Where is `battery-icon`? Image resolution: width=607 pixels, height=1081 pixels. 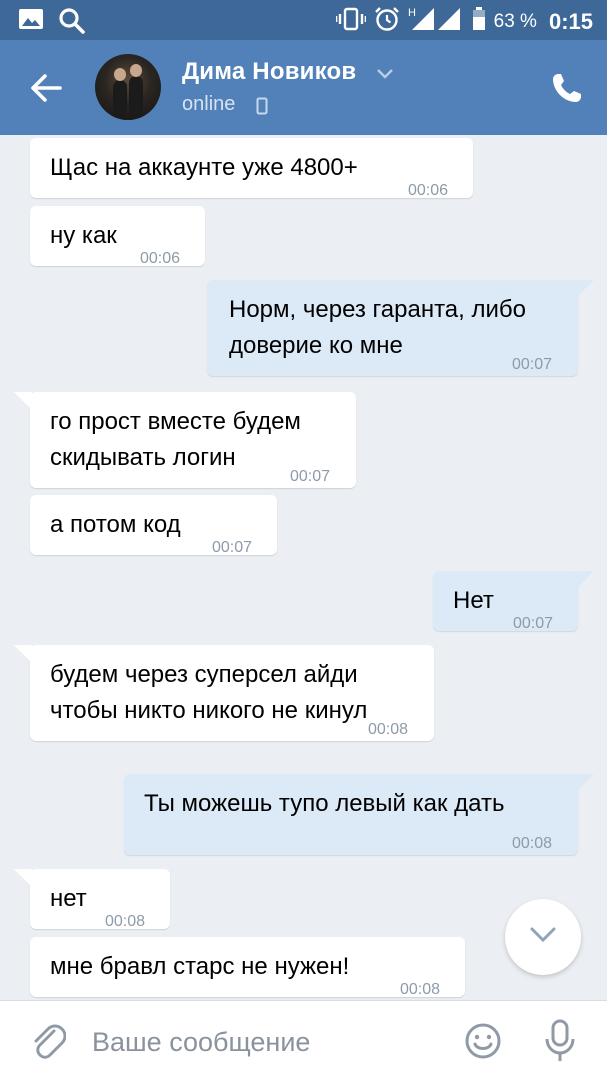
battery-icon is located at coordinates (479, 22).